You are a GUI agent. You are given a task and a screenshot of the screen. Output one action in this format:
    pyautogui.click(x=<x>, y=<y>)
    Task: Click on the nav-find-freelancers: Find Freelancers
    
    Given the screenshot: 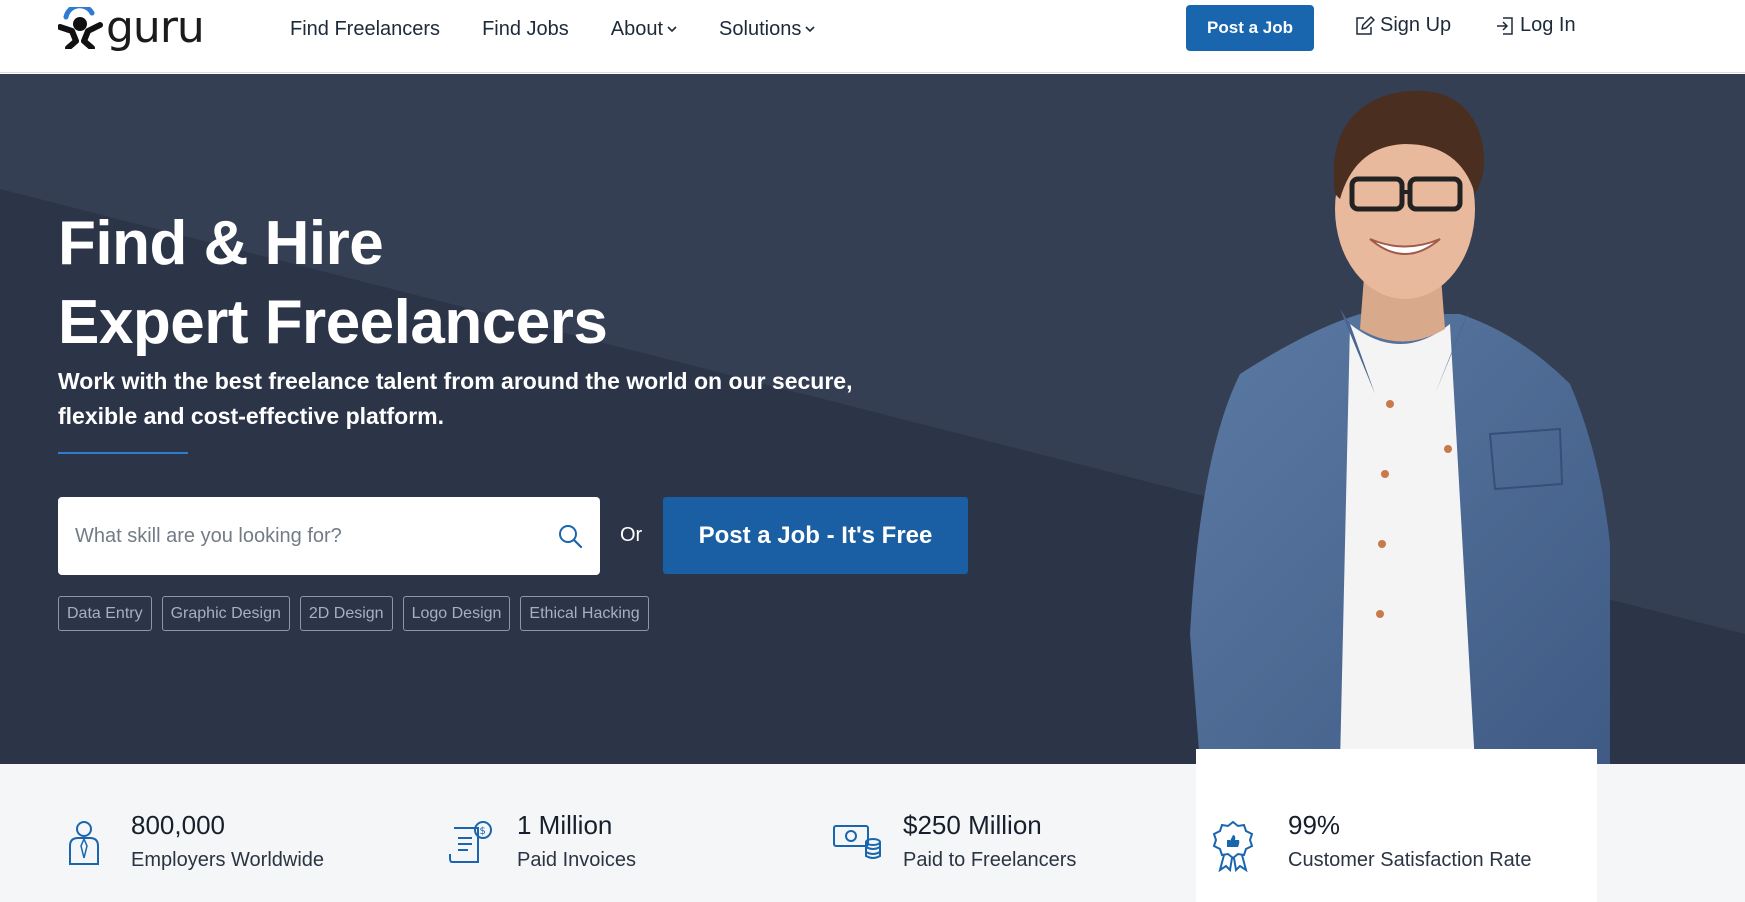 What is the action you would take?
    pyautogui.click(x=365, y=29)
    